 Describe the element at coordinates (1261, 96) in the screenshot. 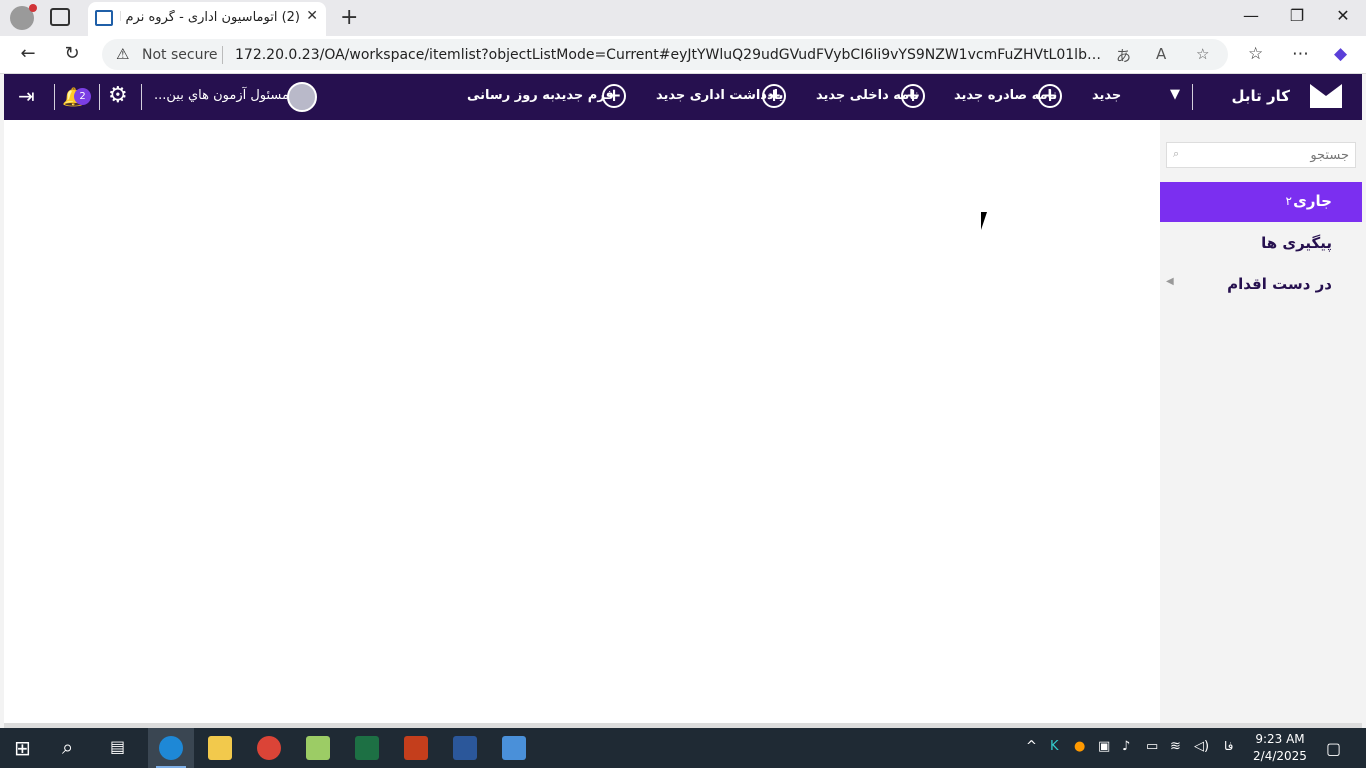

I see `brand-title: کار تابل` at that location.